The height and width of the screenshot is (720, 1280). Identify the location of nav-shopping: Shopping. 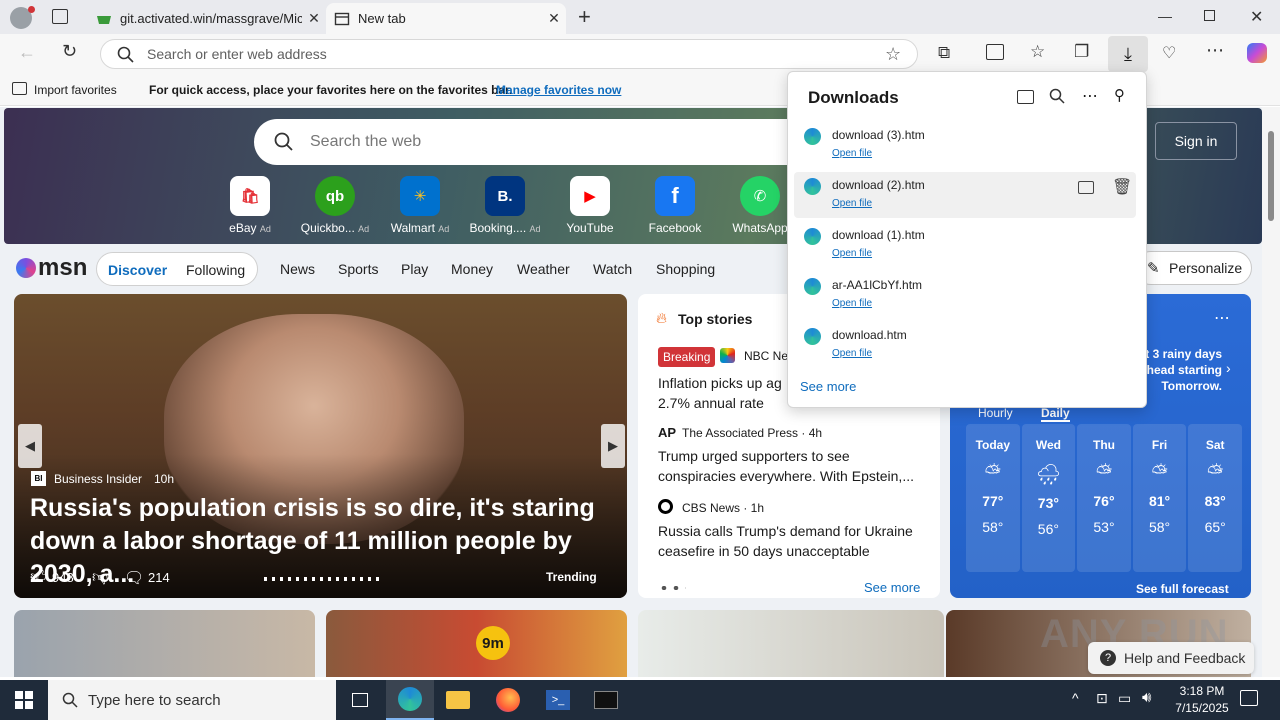
(685, 269).